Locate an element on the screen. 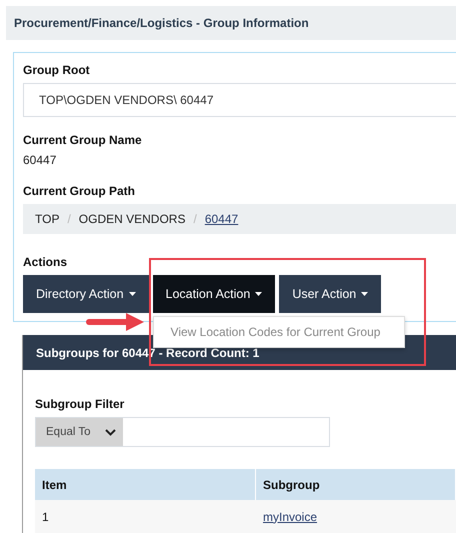 Image resolution: width=456 pixels, height=533 pixels. field-label: Current Group Path is located at coordinates (79, 191).